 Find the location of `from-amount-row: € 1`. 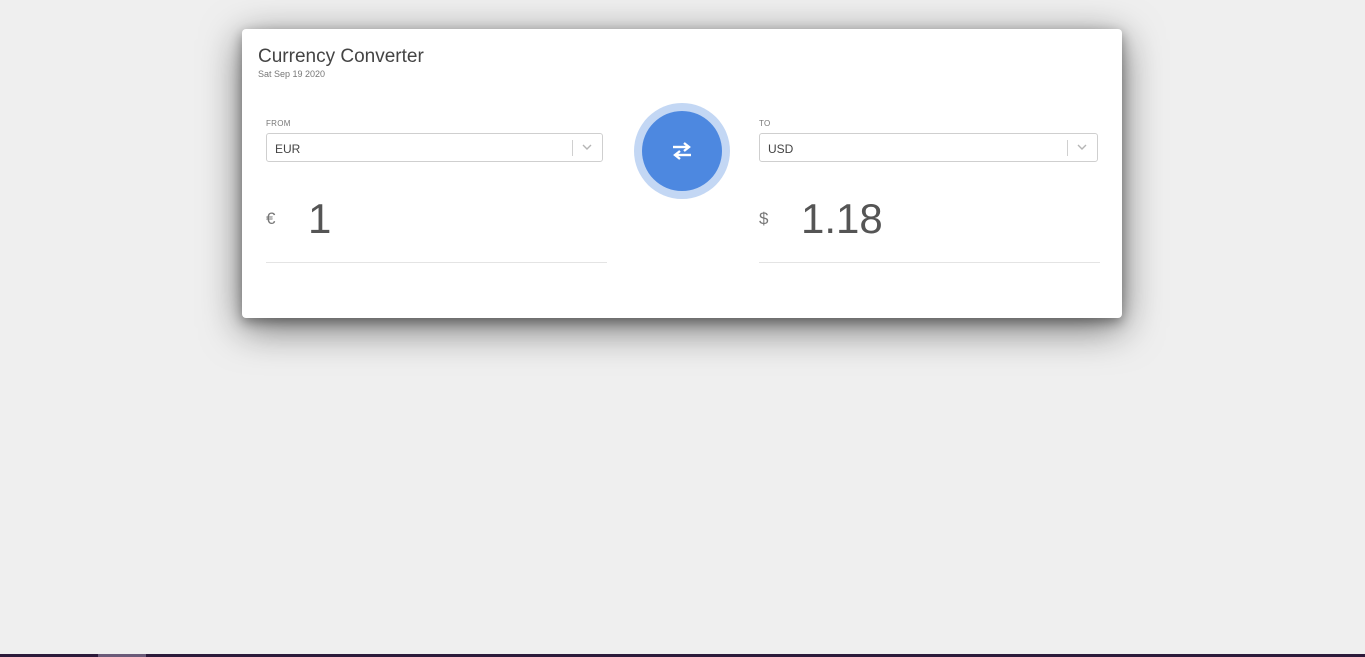

from-amount-row: € 1 is located at coordinates (436, 228).